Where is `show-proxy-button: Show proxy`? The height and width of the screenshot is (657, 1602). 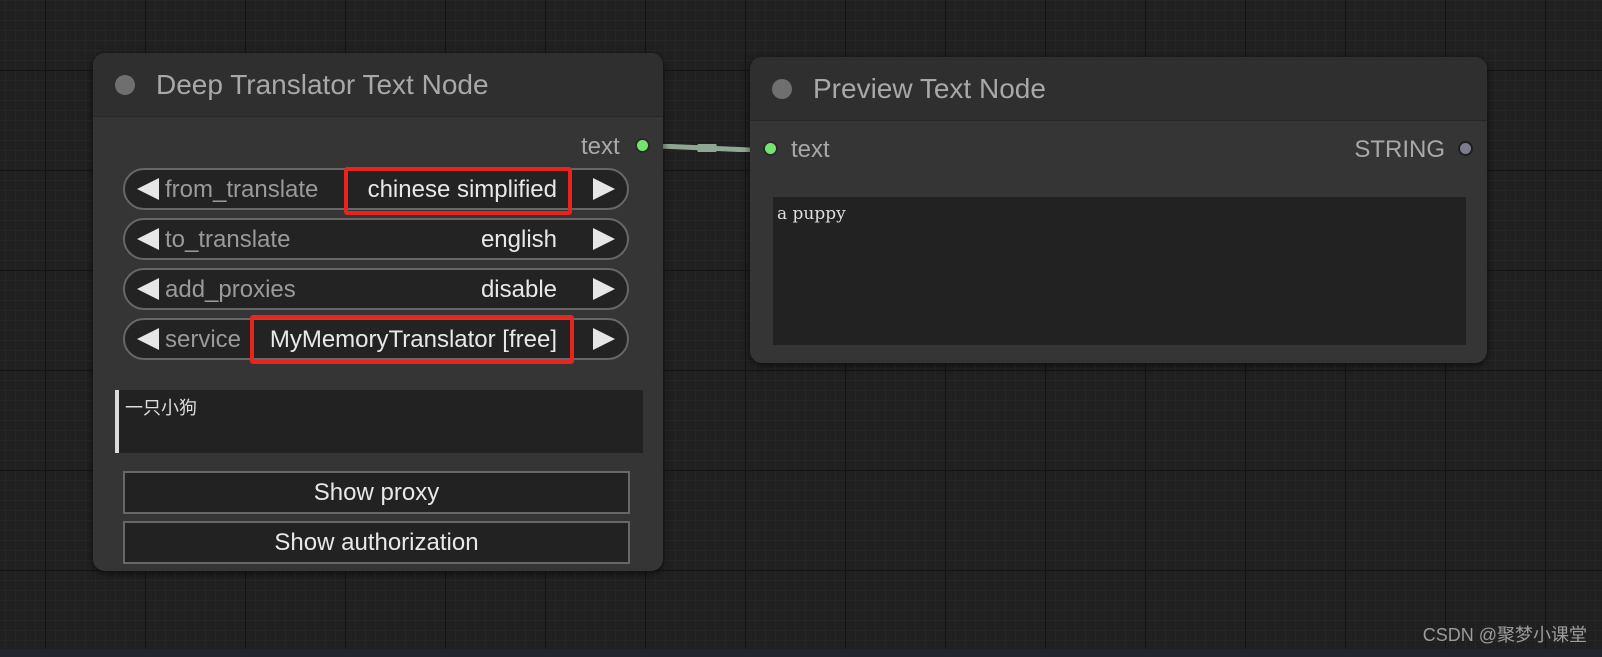 show-proxy-button: Show proxy is located at coordinates (376, 492).